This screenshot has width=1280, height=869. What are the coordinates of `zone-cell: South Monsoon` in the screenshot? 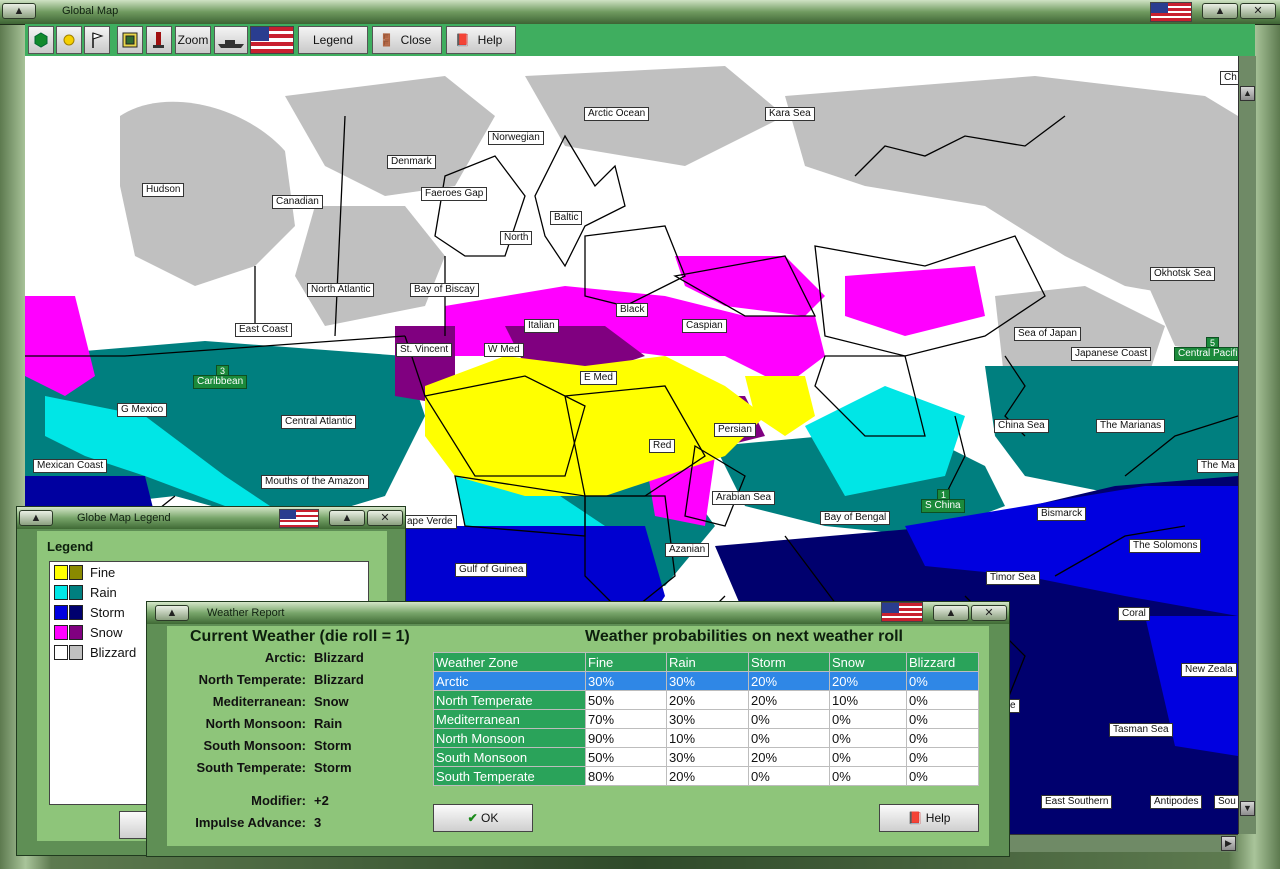 It's located at (509, 757).